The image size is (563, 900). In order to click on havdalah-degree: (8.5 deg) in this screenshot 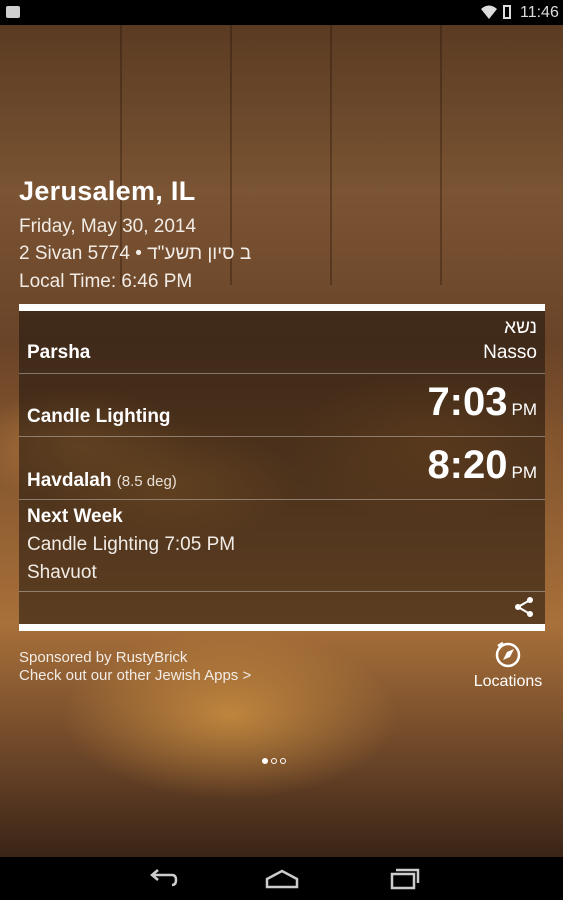, I will do `click(146, 481)`.